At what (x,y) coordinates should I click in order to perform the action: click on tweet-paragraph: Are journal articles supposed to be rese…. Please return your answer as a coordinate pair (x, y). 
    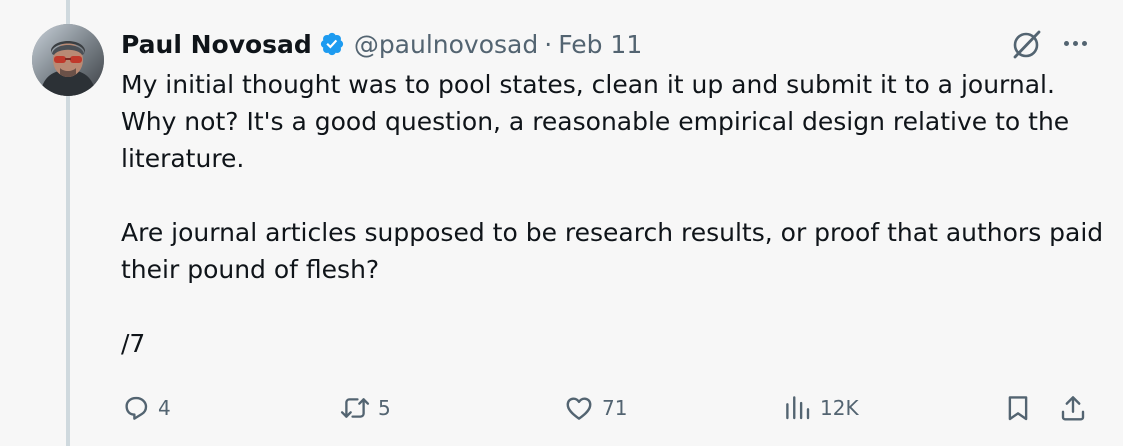
    Looking at the image, I should click on (612, 251).